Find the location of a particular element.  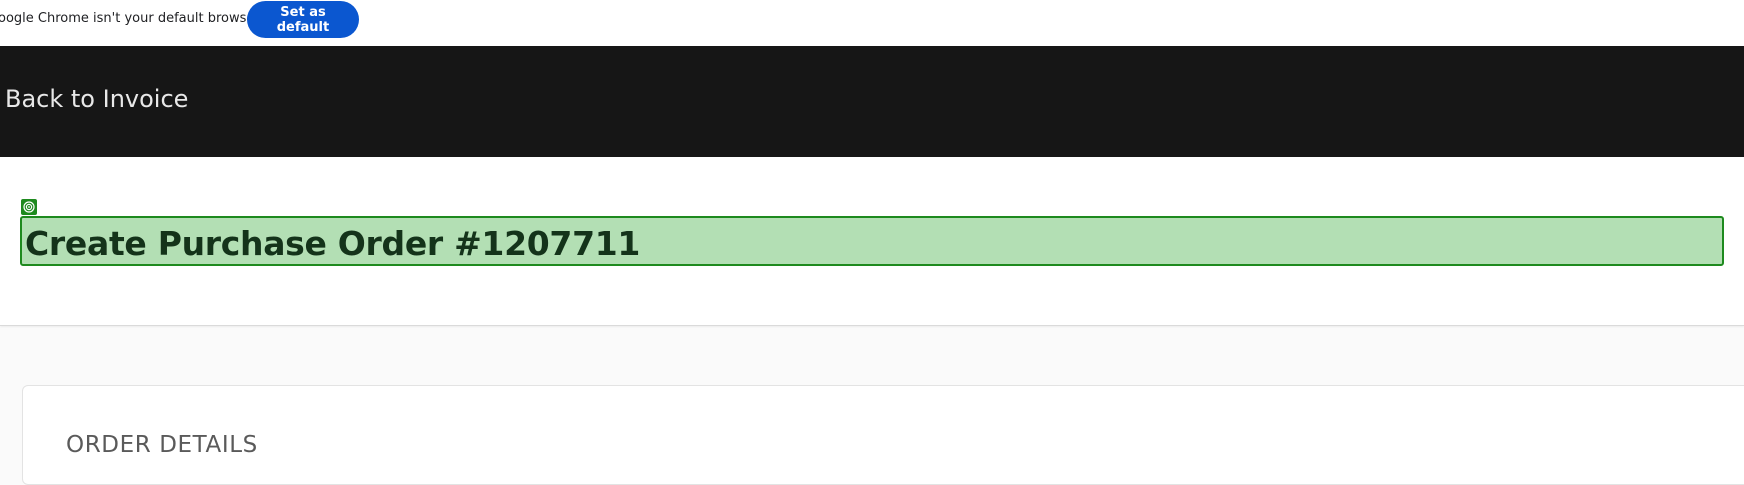

infobar-message: oogle Chrome isn't your default browser is located at coordinates (130, 18).